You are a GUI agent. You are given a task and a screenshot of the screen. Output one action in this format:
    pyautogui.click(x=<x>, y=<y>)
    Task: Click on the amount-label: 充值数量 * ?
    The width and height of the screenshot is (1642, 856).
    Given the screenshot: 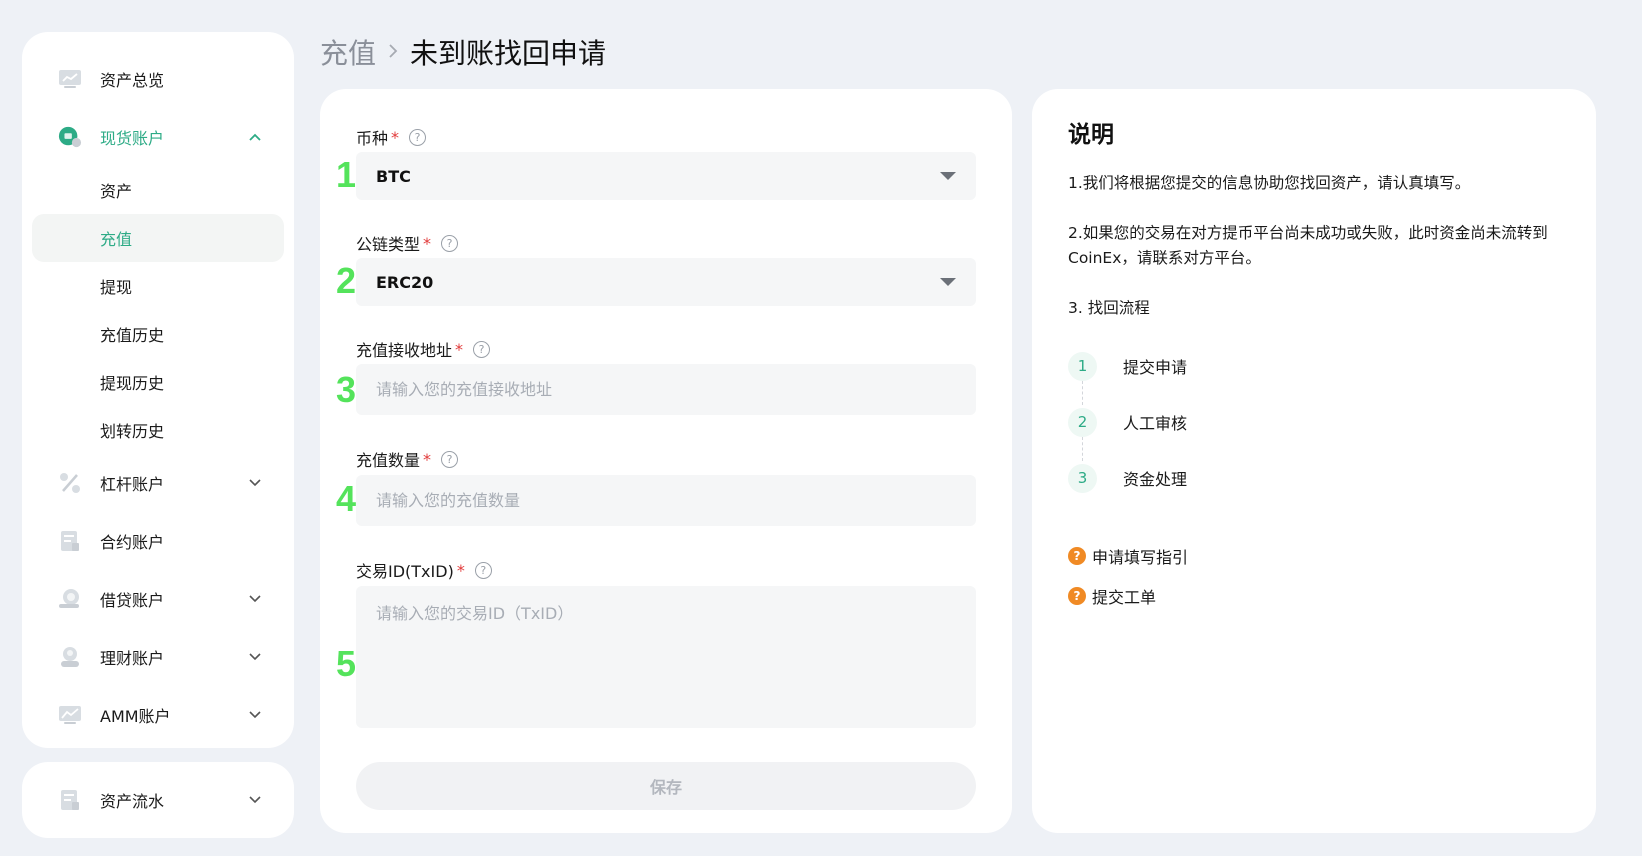 What is the action you would take?
    pyautogui.click(x=407, y=459)
    